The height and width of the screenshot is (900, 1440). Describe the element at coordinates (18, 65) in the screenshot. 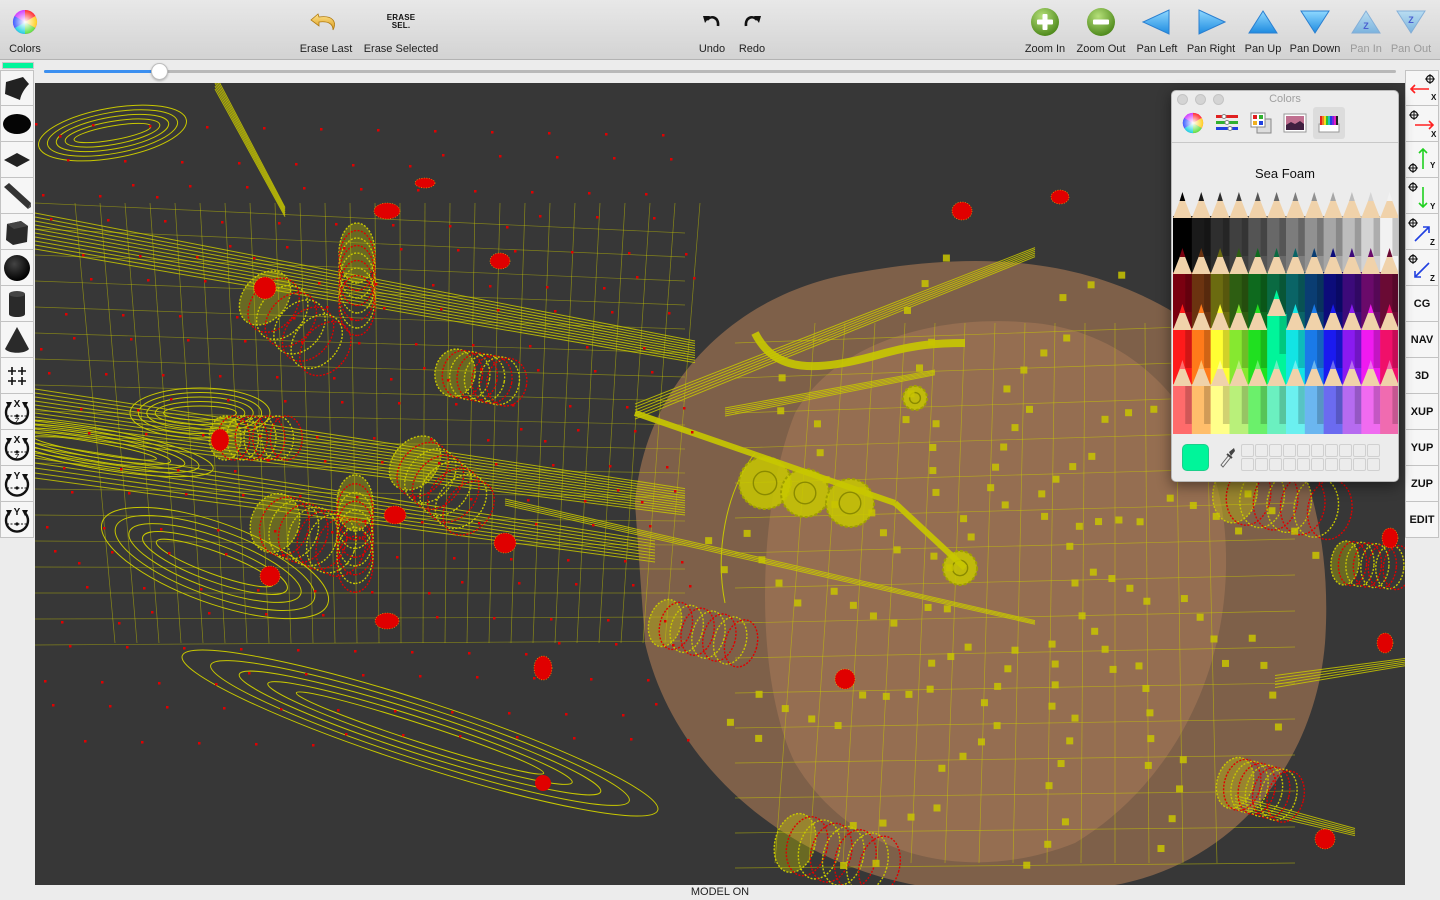

I see `current-color-strip` at that location.